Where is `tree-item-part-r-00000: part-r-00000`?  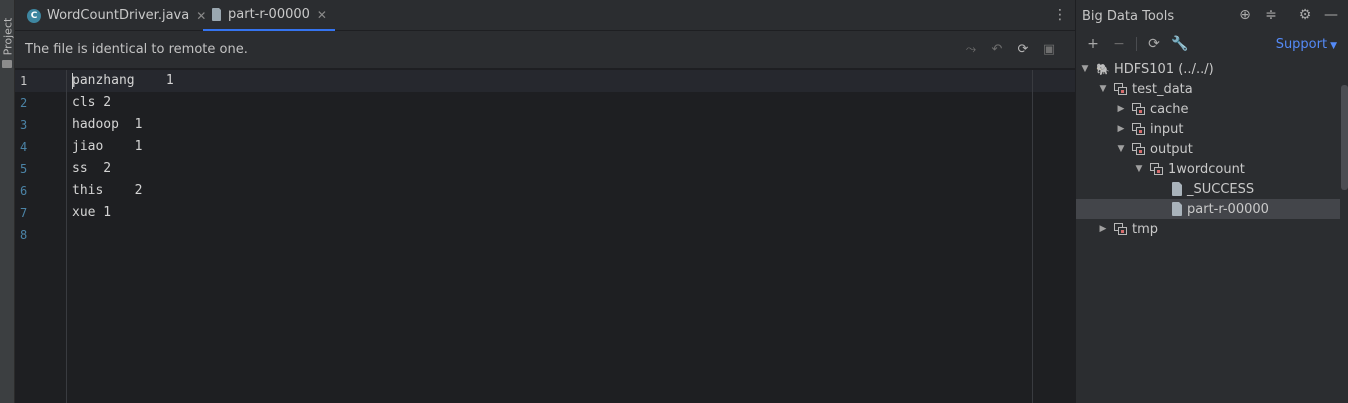
tree-item-part-r-00000: part-r-00000 is located at coordinates (1212, 209).